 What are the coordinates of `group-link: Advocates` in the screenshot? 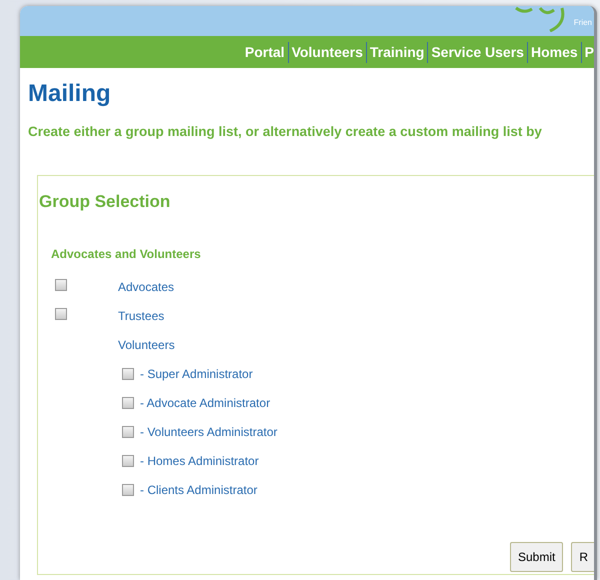 It's located at (146, 287).